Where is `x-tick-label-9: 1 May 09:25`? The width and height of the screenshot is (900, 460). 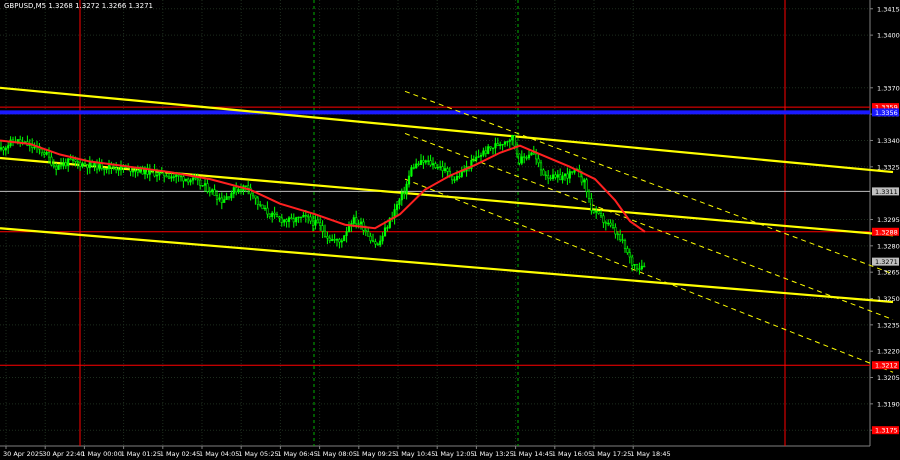 x-tick-label-9: 1 May 09:25 is located at coordinates (376, 454).